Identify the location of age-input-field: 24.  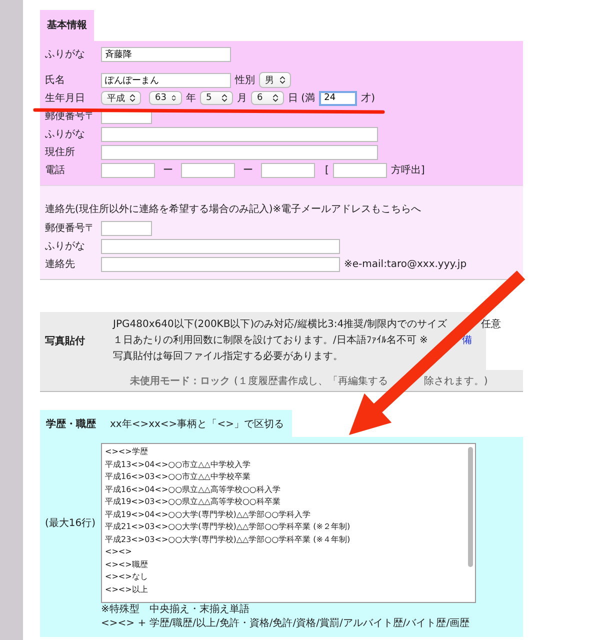
(338, 98).